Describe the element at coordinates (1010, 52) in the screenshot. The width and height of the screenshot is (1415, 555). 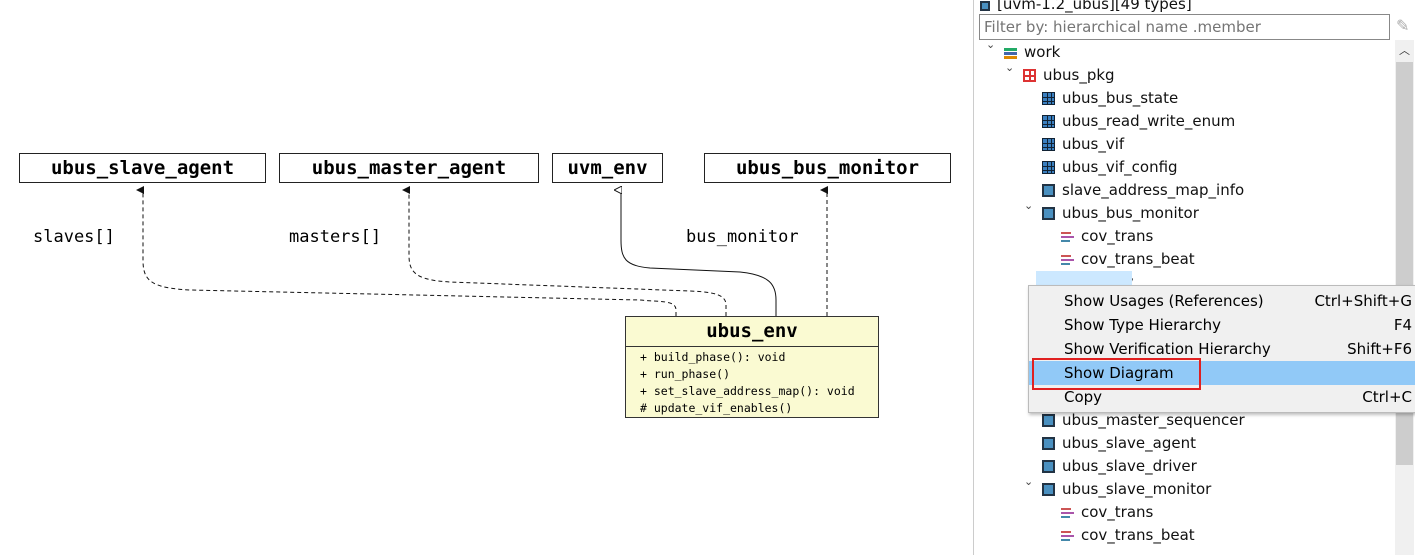
I see `library-icon` at that location.